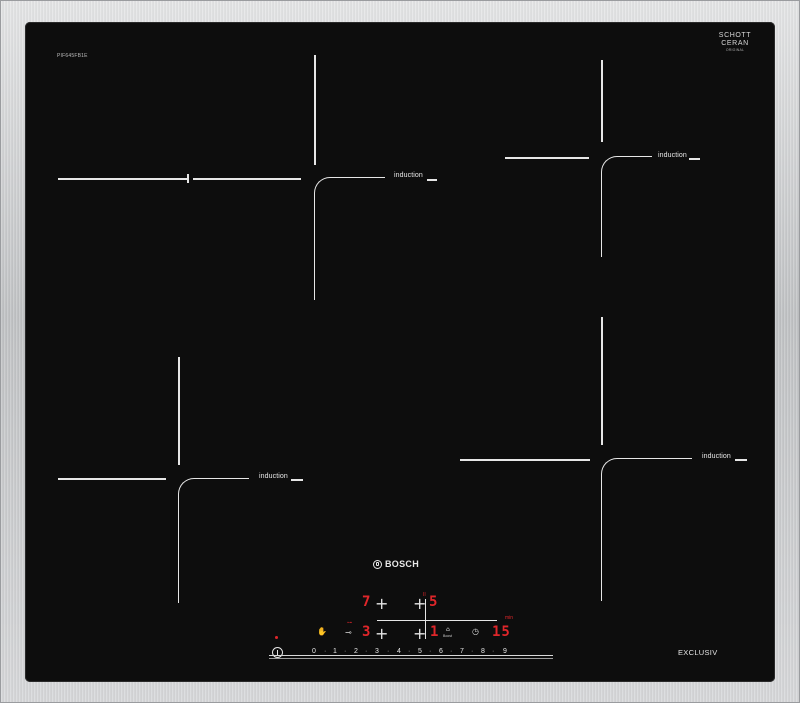 This screenshot has width=800, height=703. Describe the element at coordinates (381, 604) in the screenshot. I see `zone-top-left-plus-button: +` at that location.